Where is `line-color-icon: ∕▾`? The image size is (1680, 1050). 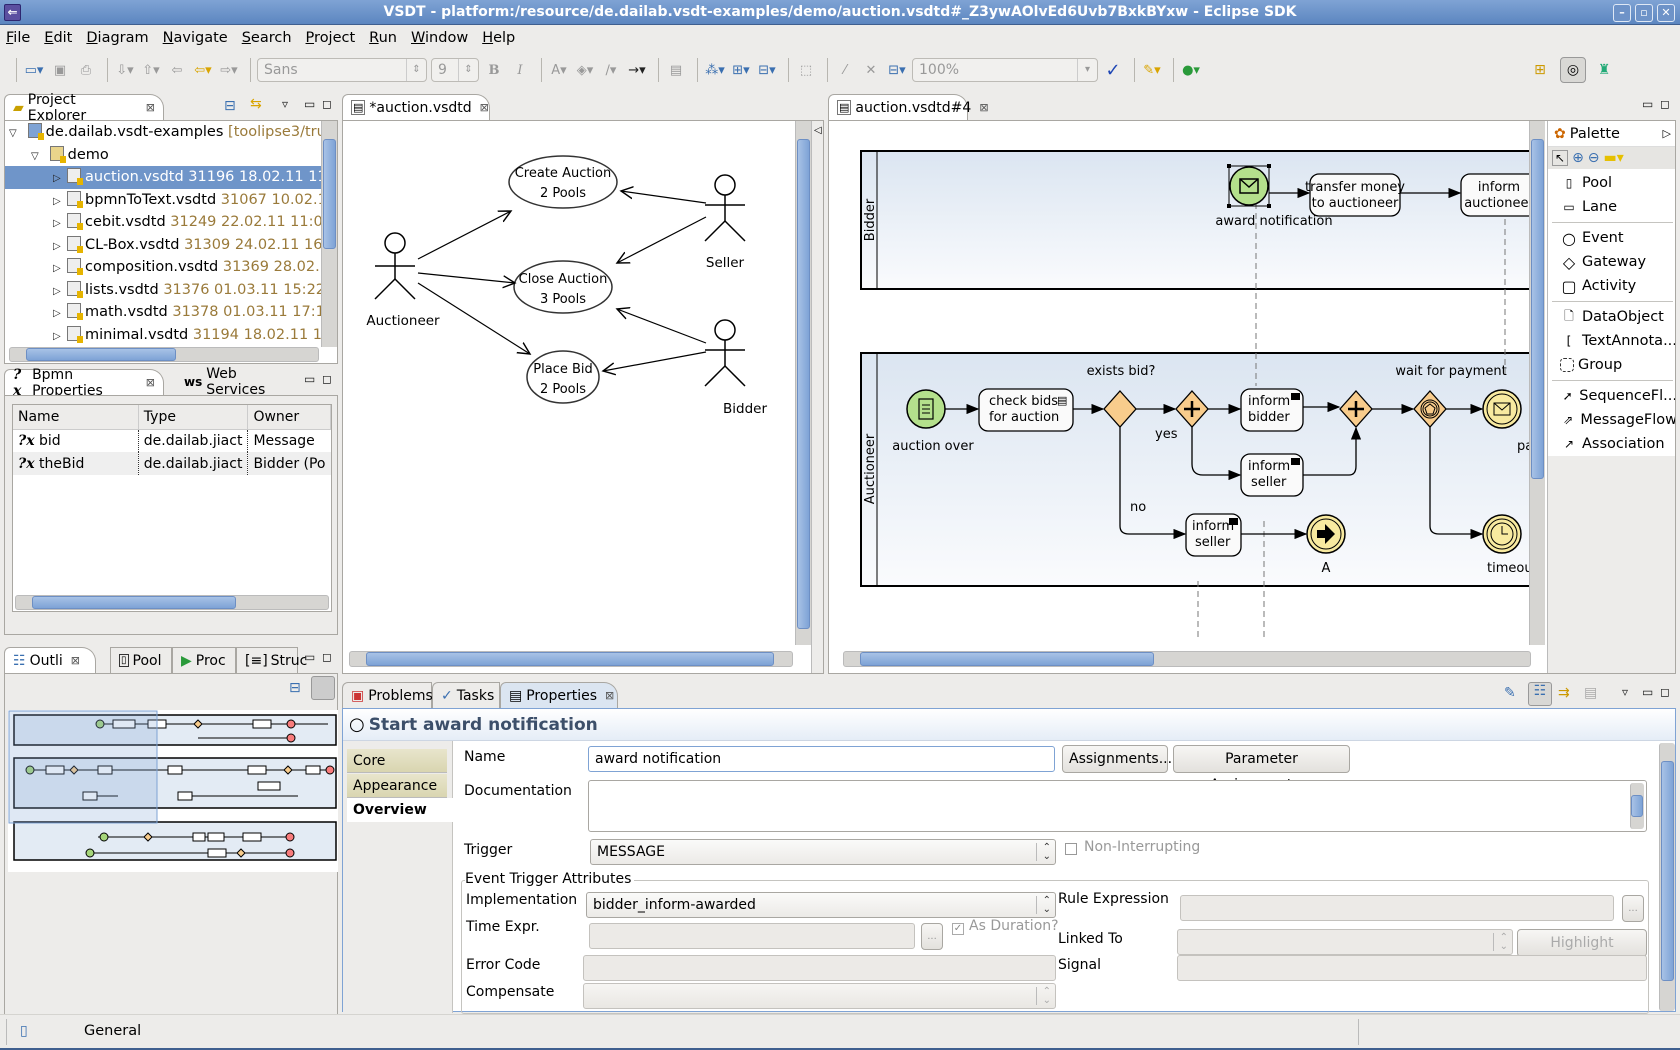
line-color-icon: ∕▾ is located at coordinates (611, 70).